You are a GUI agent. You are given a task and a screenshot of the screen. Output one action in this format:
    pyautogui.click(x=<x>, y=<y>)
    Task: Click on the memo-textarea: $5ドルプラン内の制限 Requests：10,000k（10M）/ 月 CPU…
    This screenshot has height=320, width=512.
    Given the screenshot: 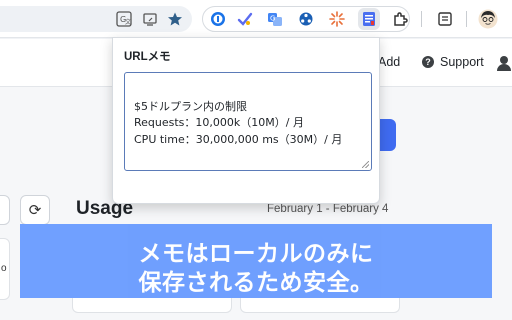 What is the action you would take?
    pyautogui.click(x=248, y=121)
    